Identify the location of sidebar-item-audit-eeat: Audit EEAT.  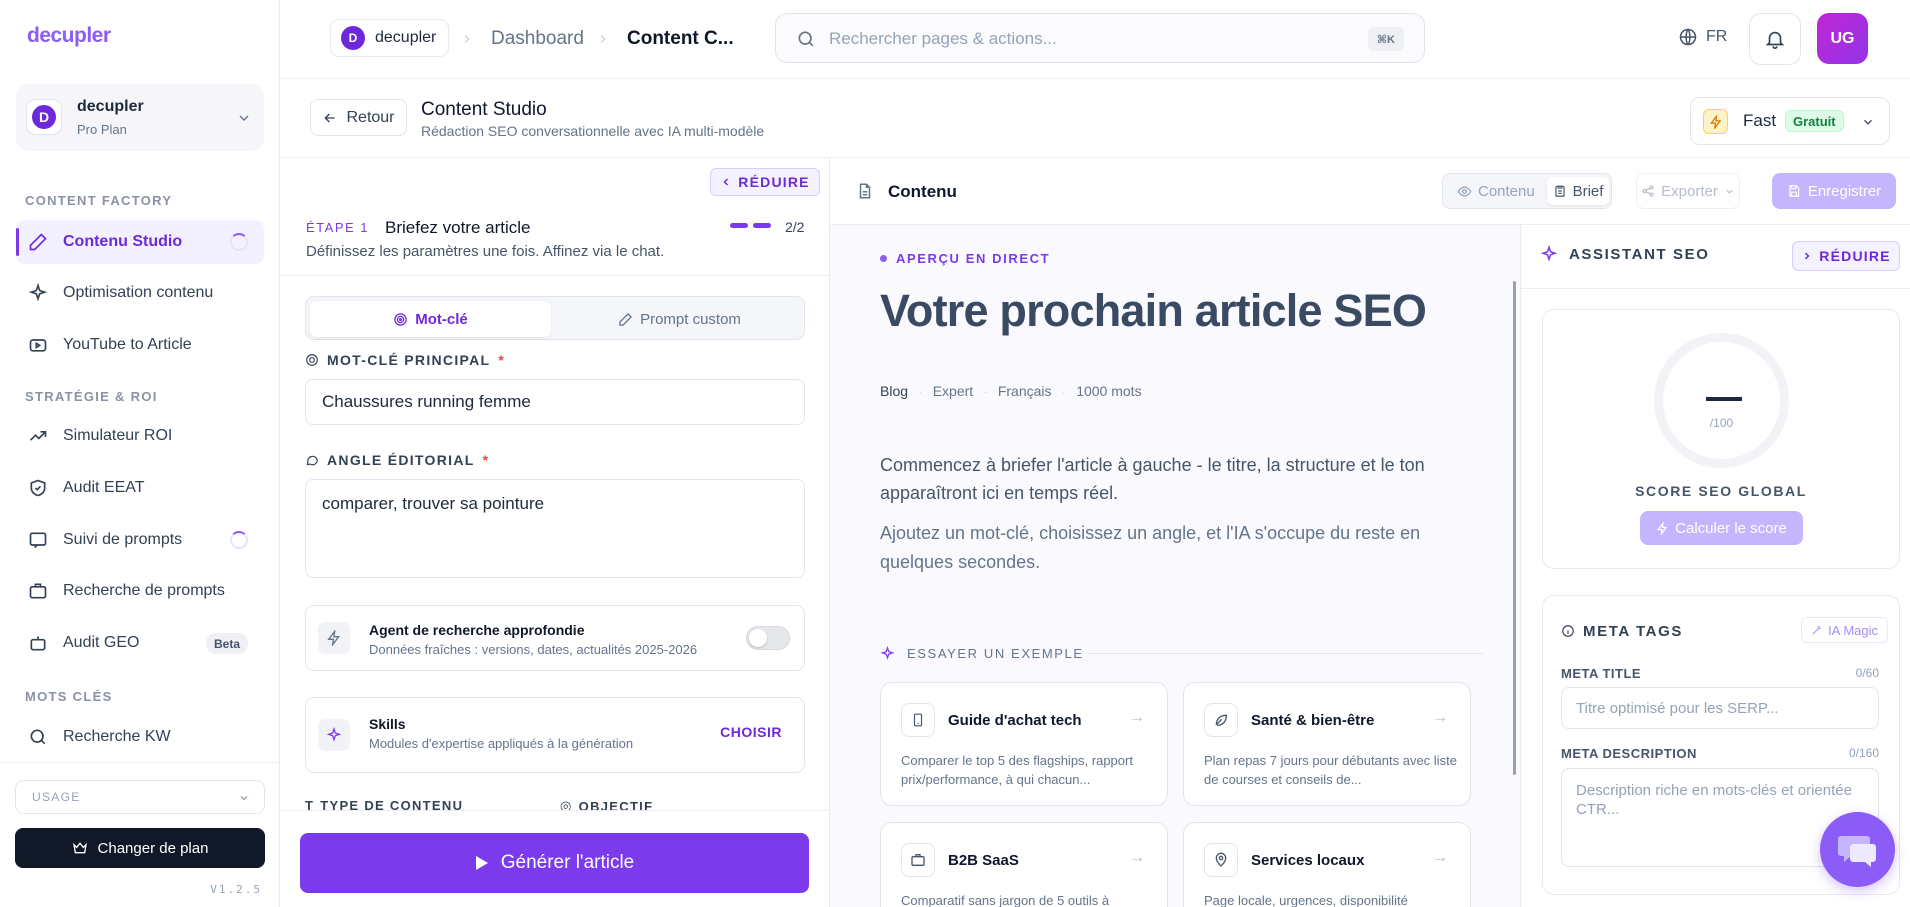
(140, 488).